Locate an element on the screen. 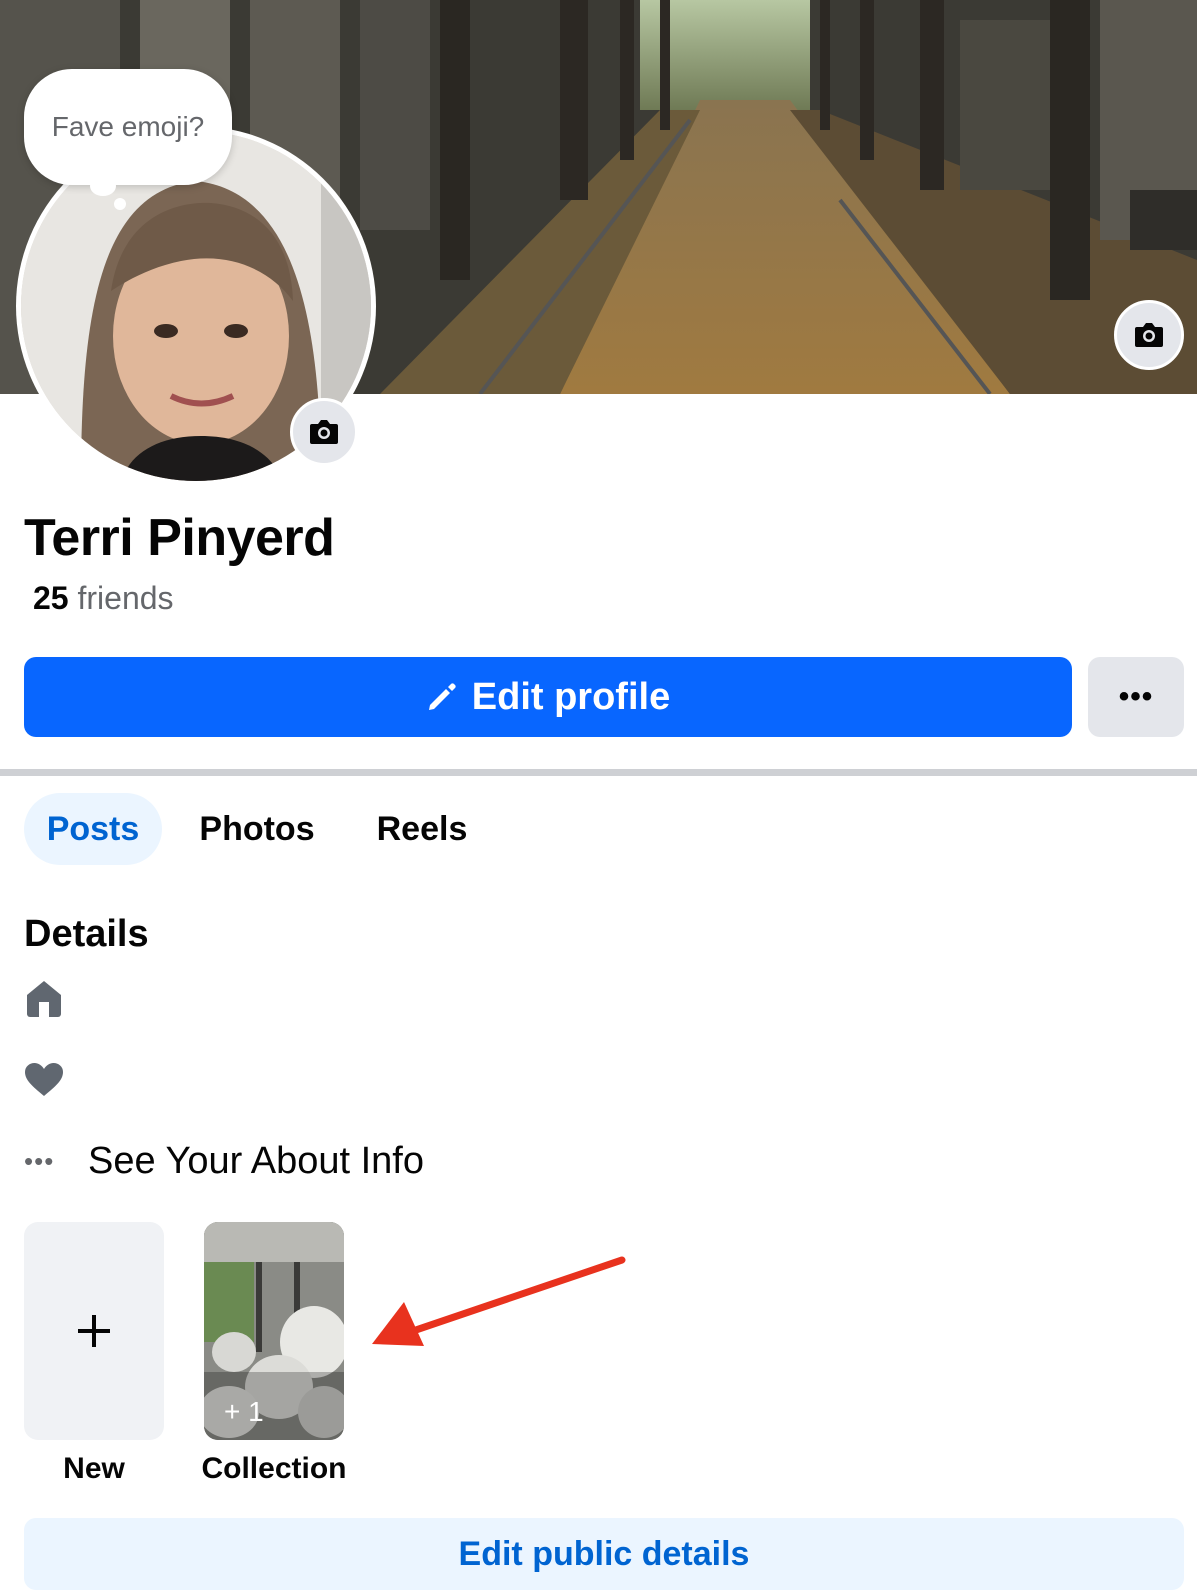  details-heading: Details is located at coordinates (86, 934).